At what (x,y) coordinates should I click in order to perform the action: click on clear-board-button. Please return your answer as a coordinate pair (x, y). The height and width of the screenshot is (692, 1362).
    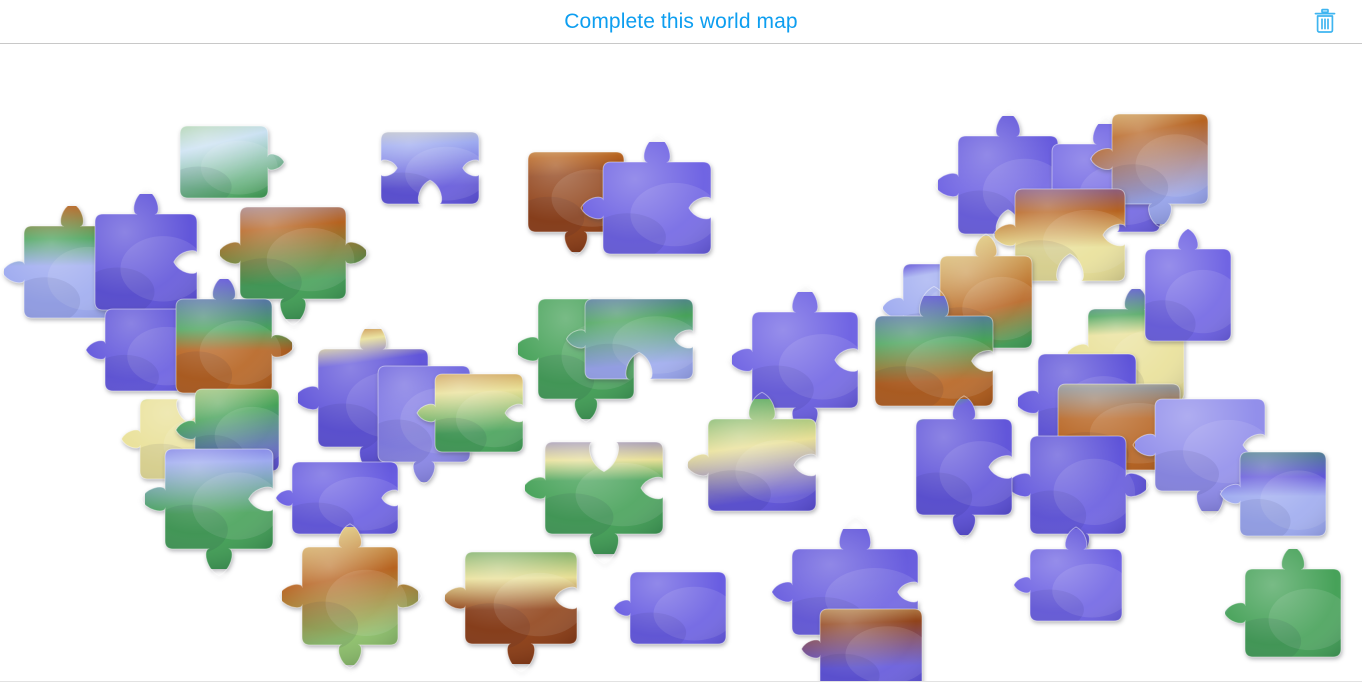
    Looking at the image, I should click on (1325, 22).